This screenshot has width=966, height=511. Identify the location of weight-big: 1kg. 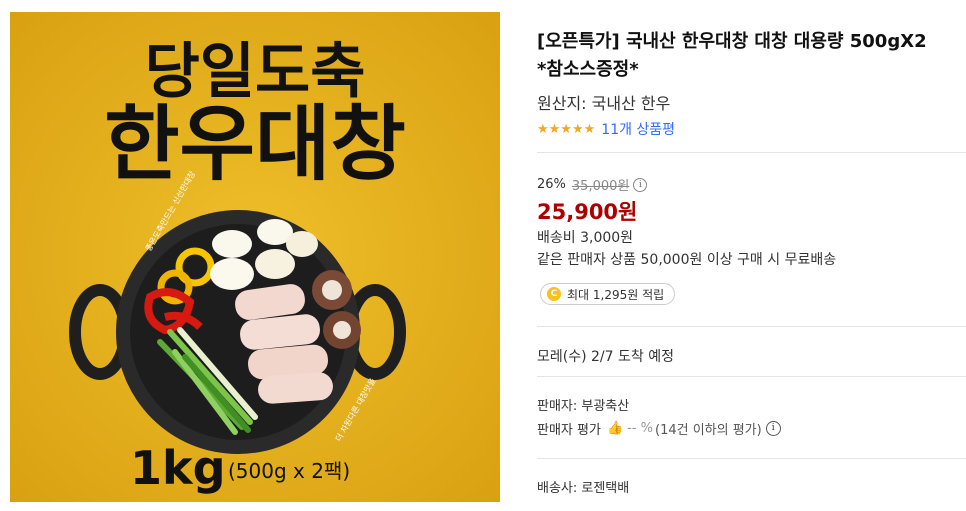
(178, 468).